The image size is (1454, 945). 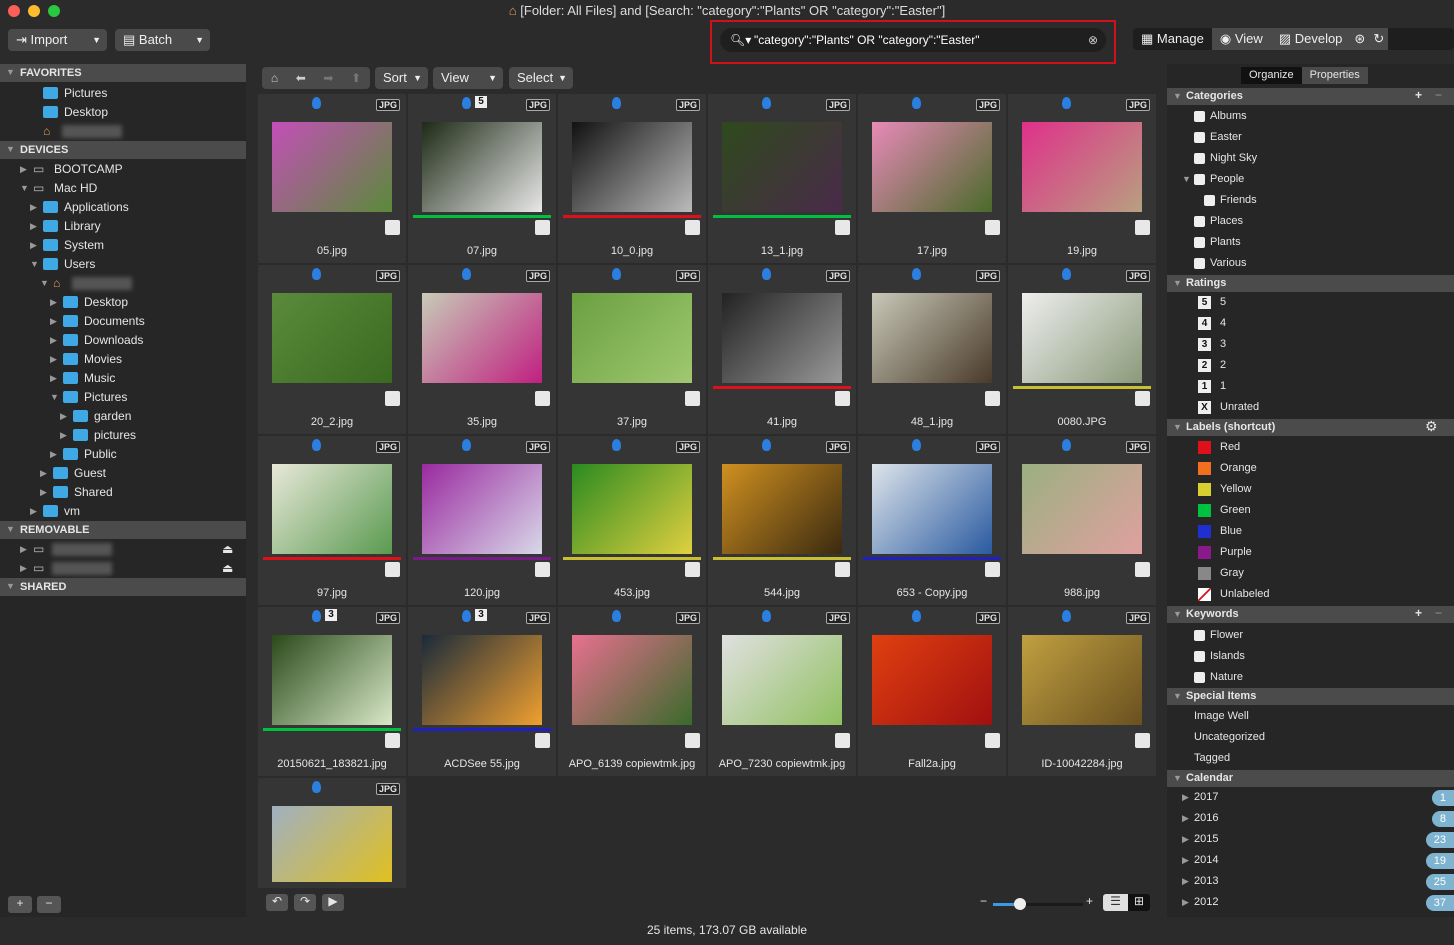 What do you see at coordinates (123, 264) in the screenshot?
I see `tree-item: ▼ Users` at bounding box center [123, 264].